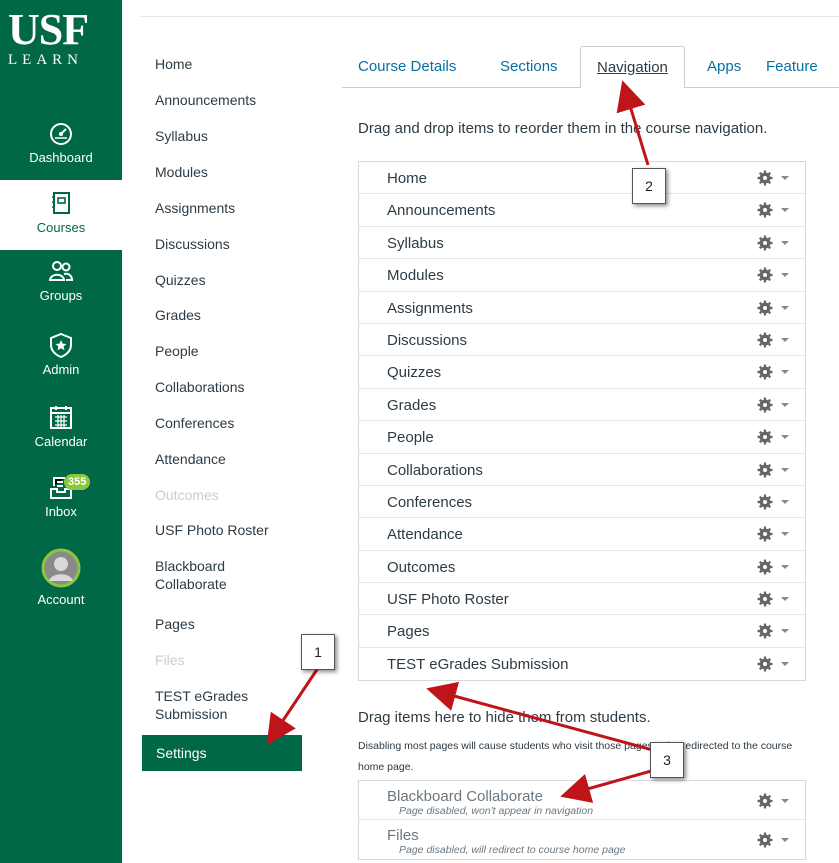  I want to click on course-nav-grades: Grades, so click(220, 315).